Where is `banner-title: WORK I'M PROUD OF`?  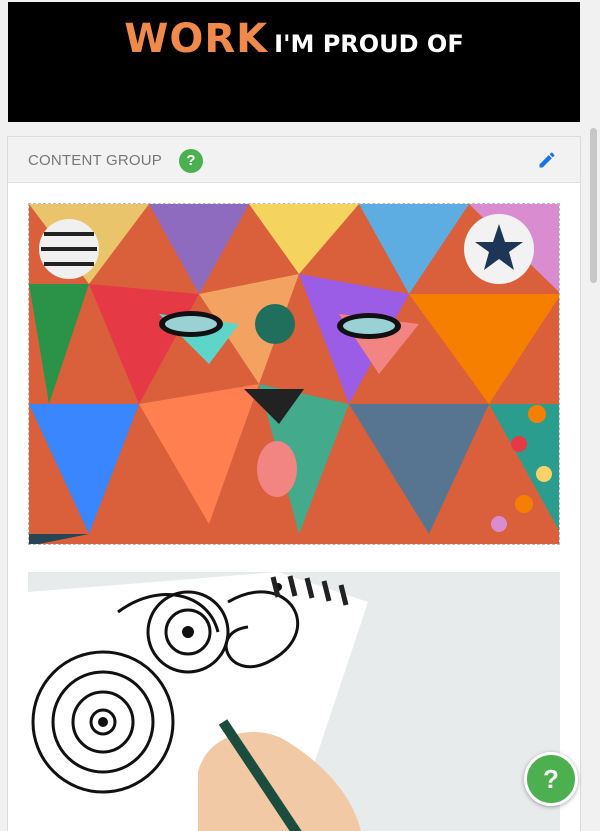
banner-title: WORK I'M PROUD OF is located at coordinates (294, 39).